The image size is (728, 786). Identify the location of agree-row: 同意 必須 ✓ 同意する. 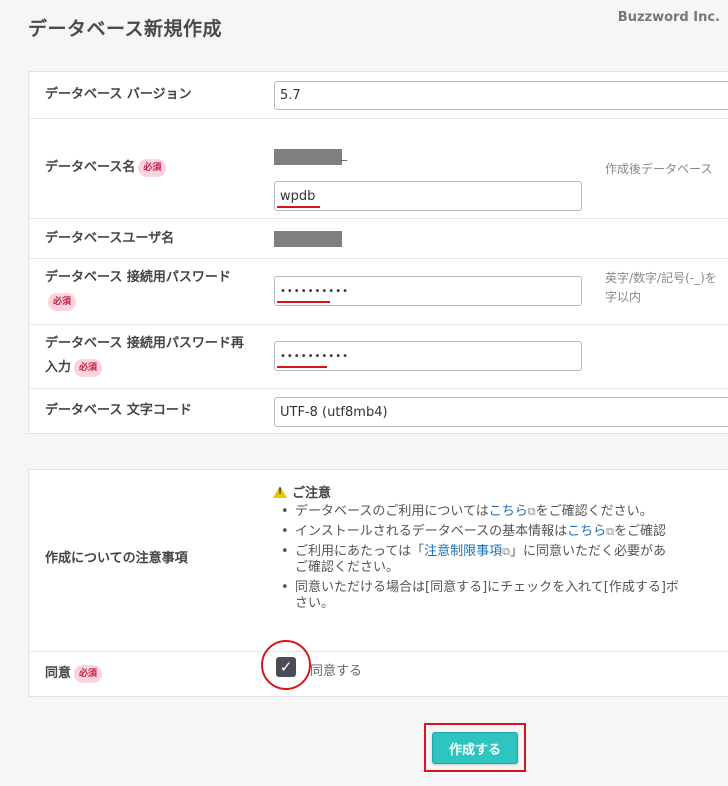
(378, 669).